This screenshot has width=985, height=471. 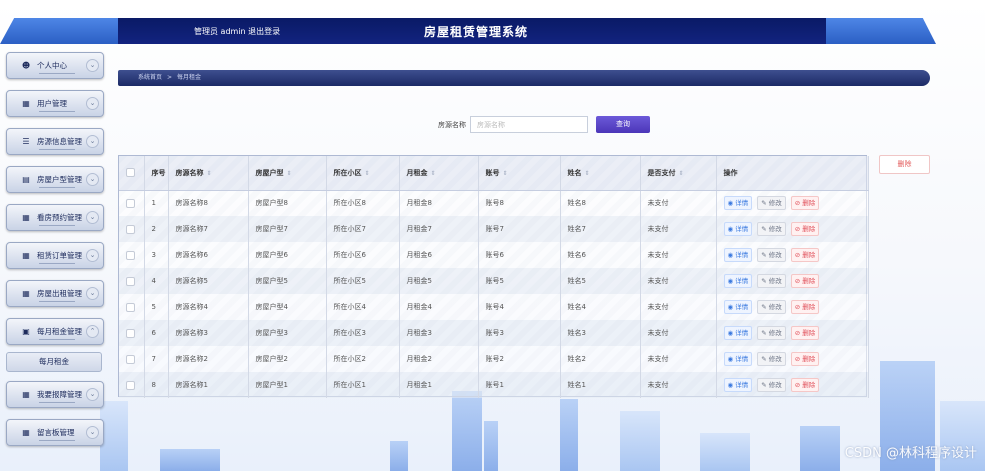 What do you see at coordinates (439, 255) in the screenshot?
I see `cell-rent: 月租金6` at bounding box center [439, 255].